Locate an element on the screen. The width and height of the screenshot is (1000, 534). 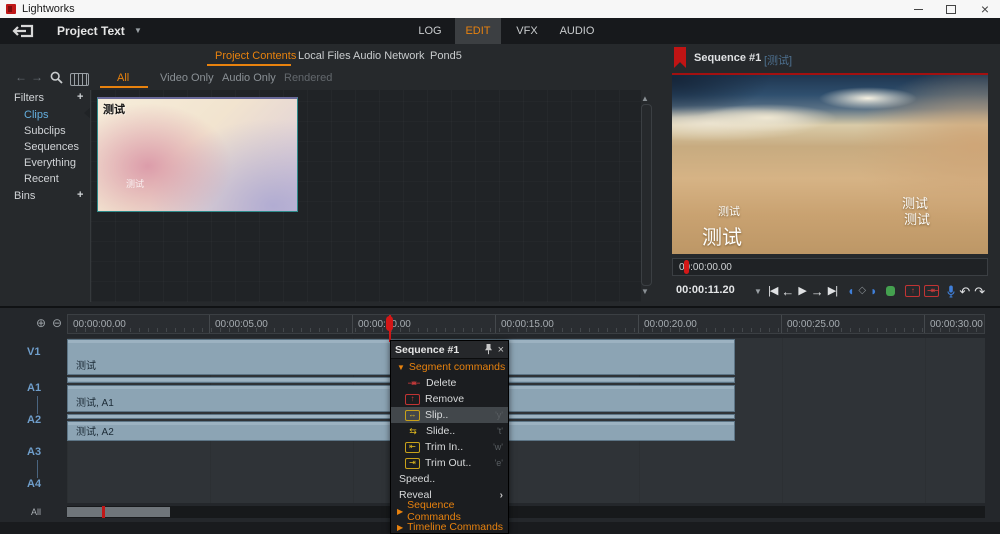
context-menu-title: Sequence #1 is located at coordinates (427, 349).